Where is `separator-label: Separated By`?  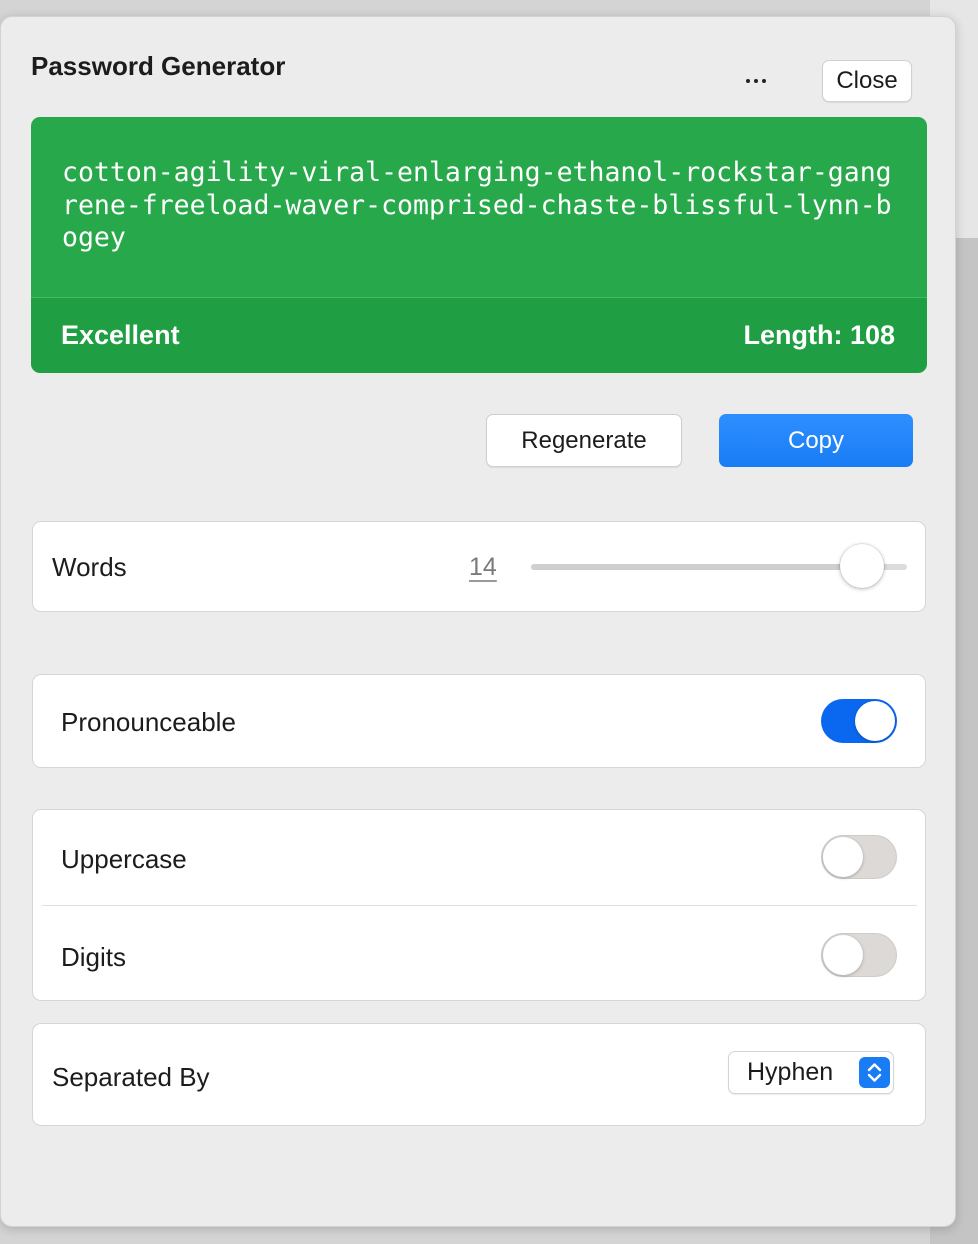
separator-label: Separated By is located at coordinates (131, 1077).